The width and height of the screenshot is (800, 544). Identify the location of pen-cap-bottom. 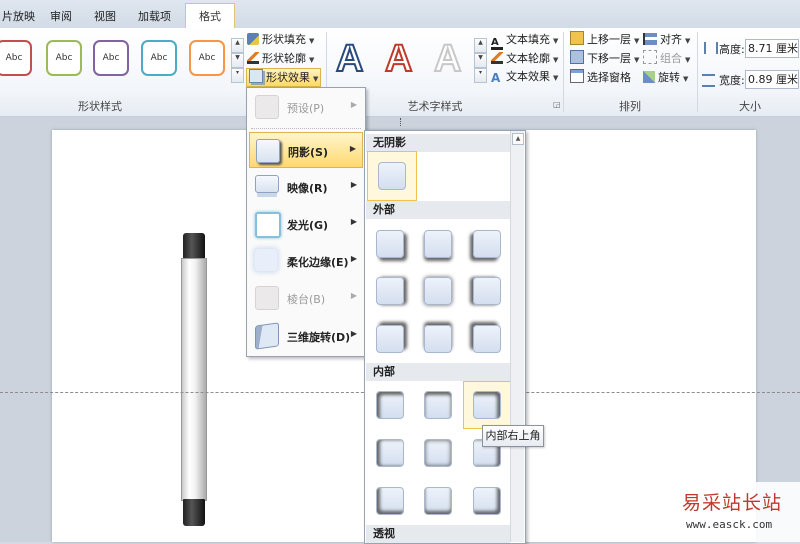
(194, 512).